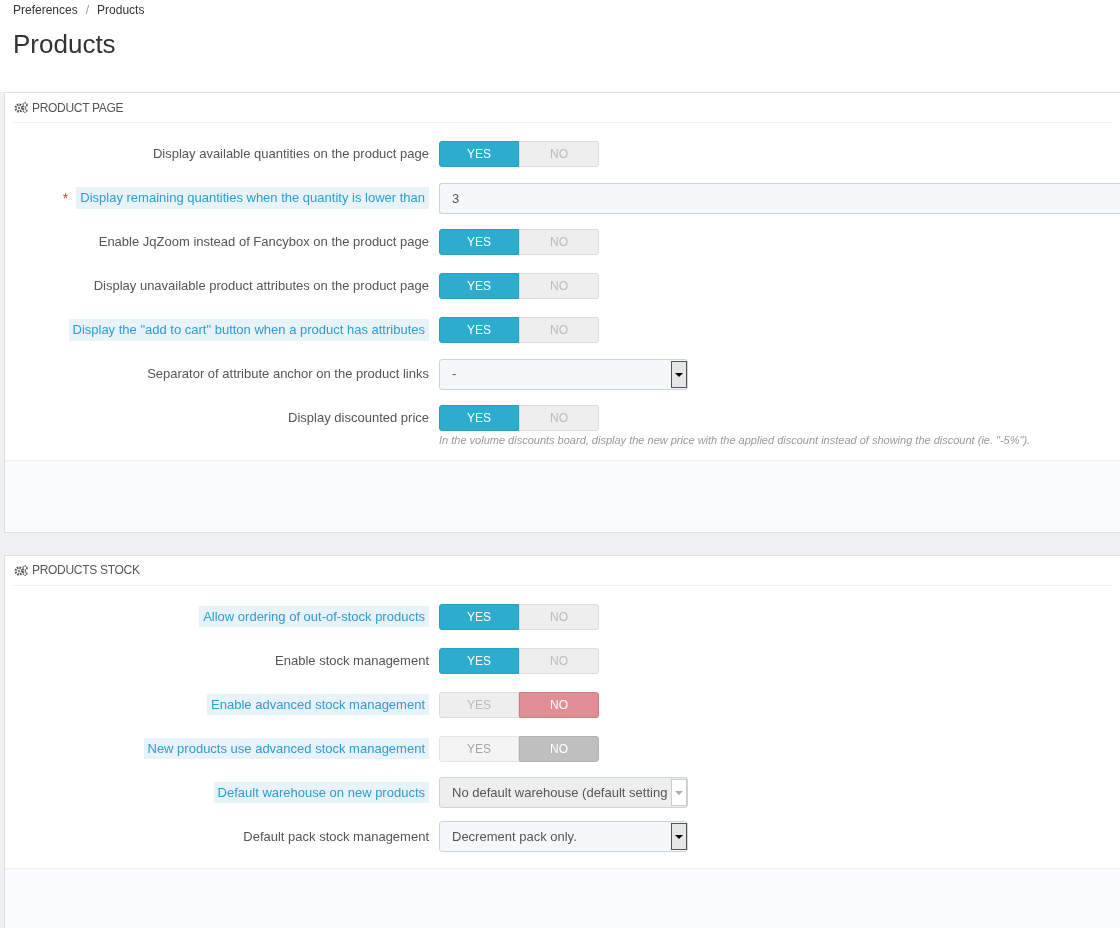 This screenshot has height=928, width=1120. I want to click on page-title: Products, so click(65, 44).